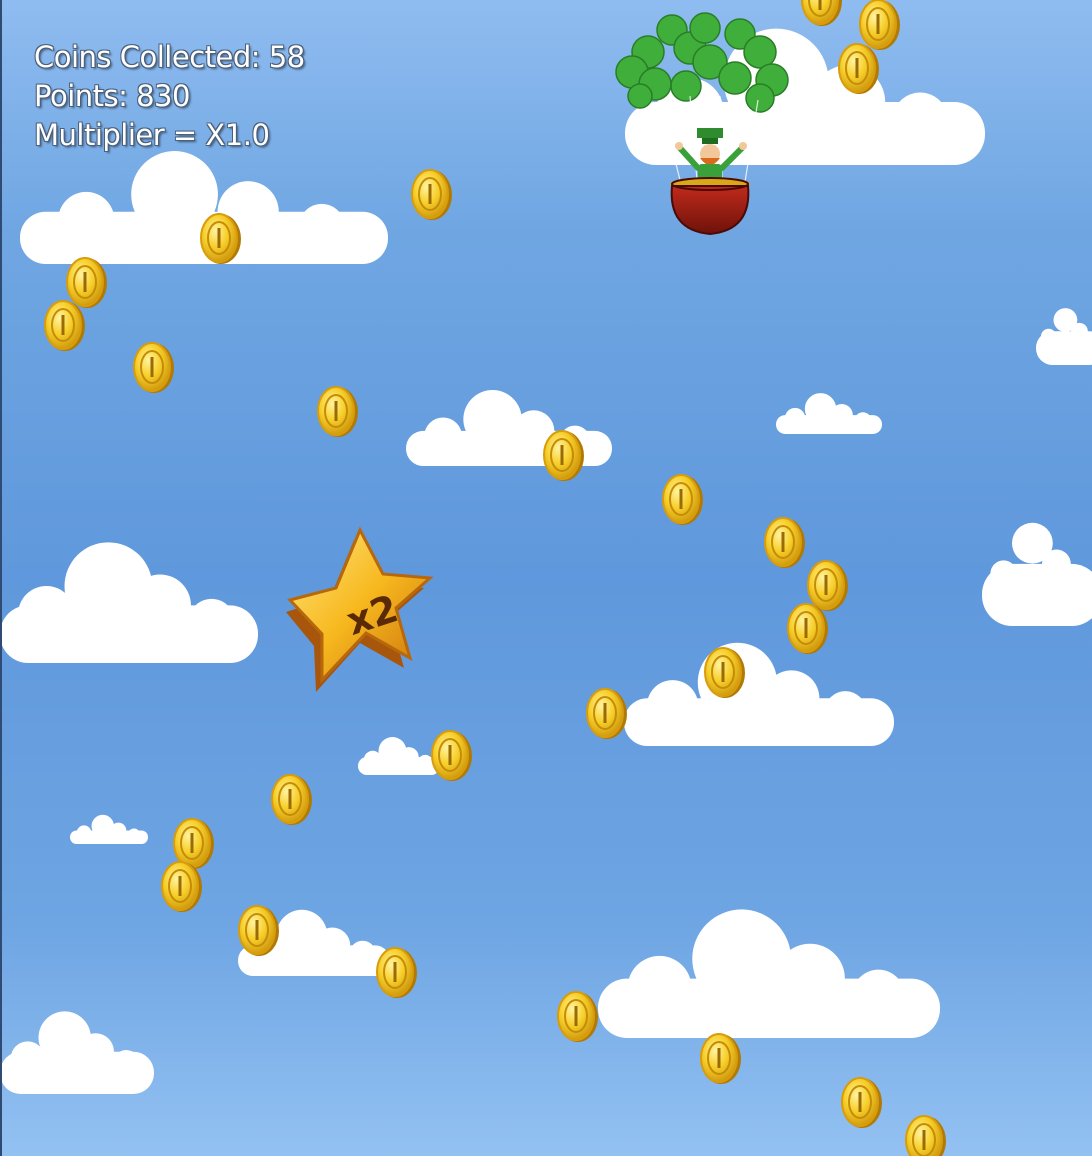 Image resolution: width=1092 pixels, height=1156 pixels. I want to click on screen-edge, so click(1, 578).